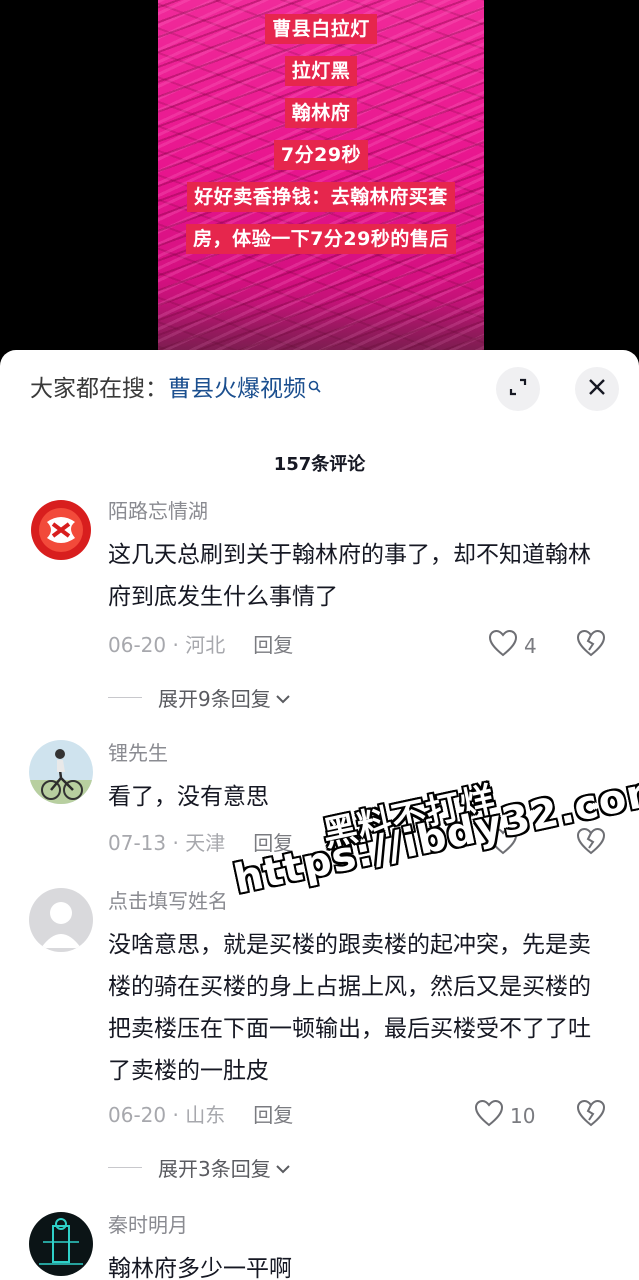  I want to click on expand-replies-label: 展开3条回复, so click(214, 1169).